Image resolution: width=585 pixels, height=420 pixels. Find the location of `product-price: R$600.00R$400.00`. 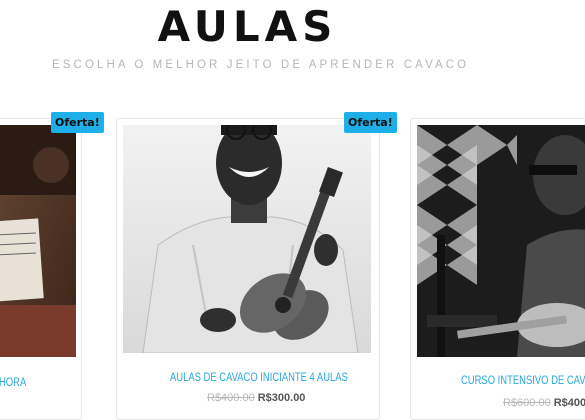

product-price: R$600.00R$400.00 is located at coordinates (544, 403).